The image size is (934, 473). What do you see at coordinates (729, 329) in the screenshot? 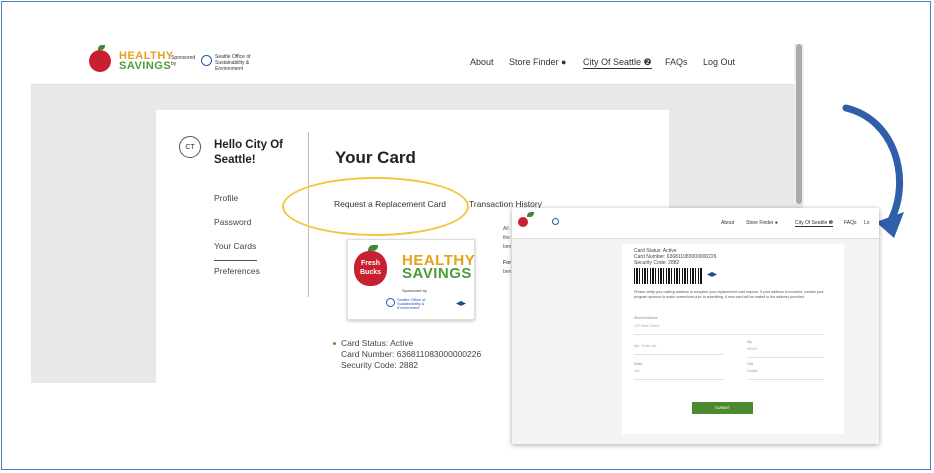
I see `street-address-input: 123 Main Street` at bounding box center [729, 329].